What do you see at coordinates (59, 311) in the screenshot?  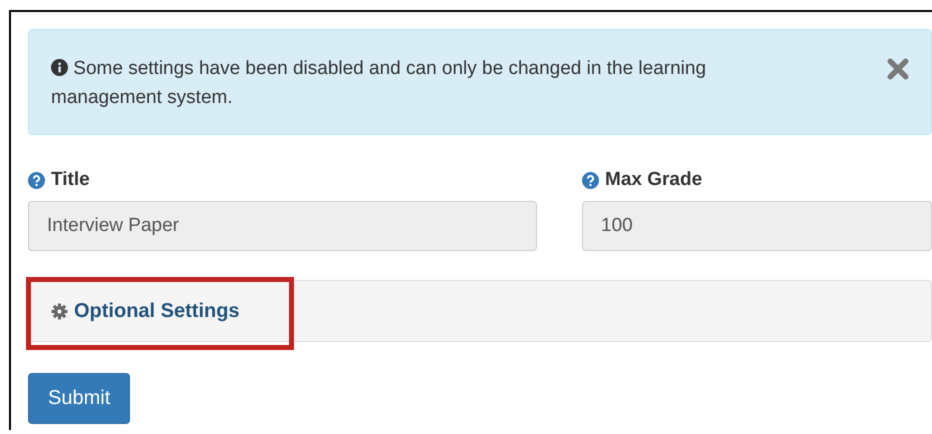 I see `gear-icon` at bounding box center [59, 311].